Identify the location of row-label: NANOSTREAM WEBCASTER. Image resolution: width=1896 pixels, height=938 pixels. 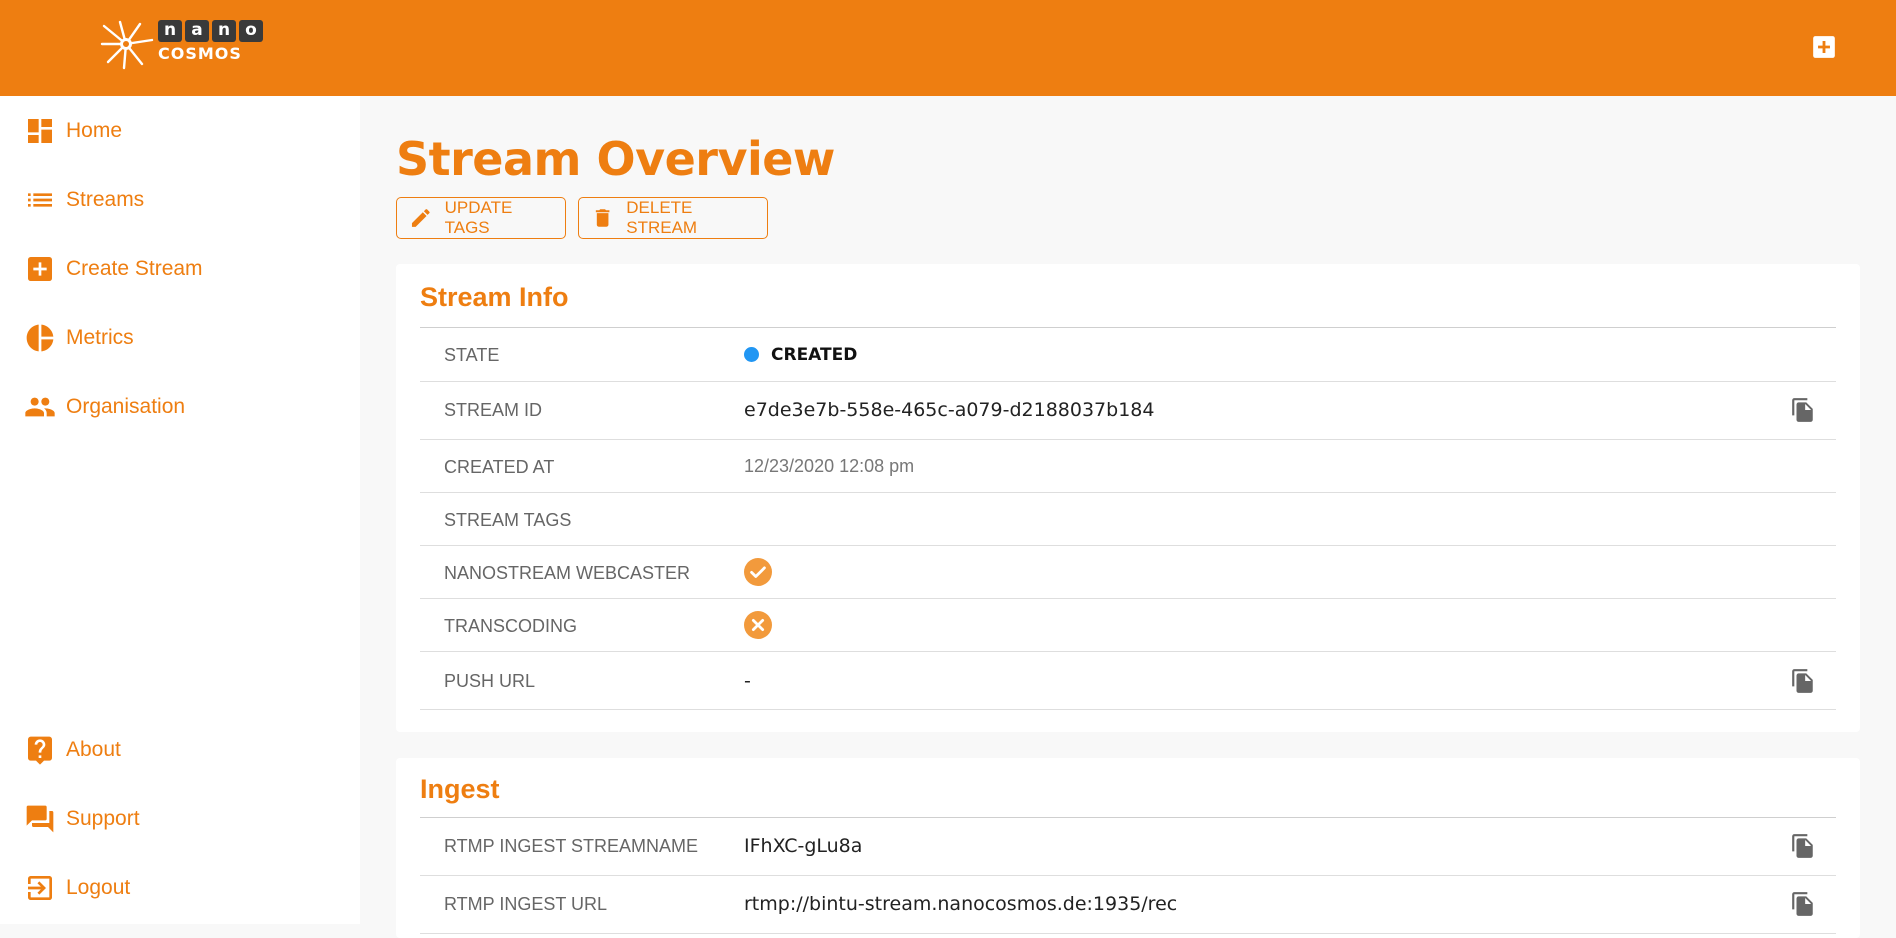
(567, 573).